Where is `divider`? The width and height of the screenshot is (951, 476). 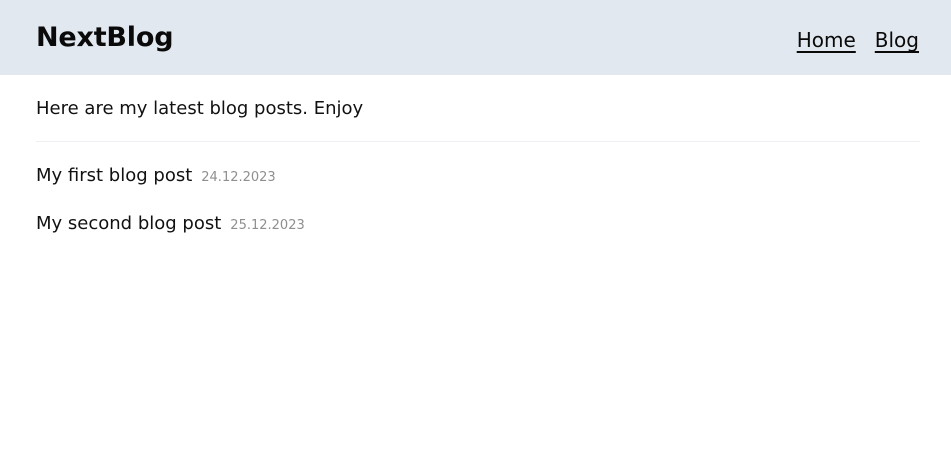 divider is located at coordinates (478, 141).